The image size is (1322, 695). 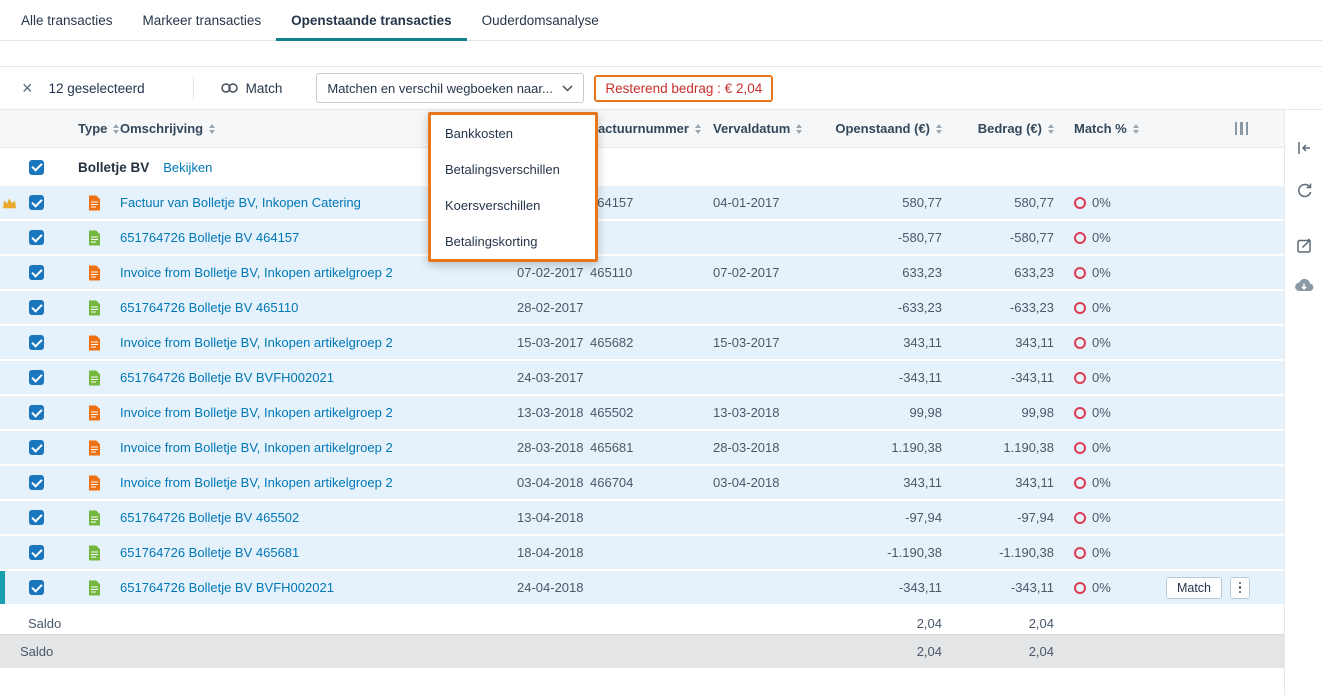 I want to click on tab-ouderdomsanalyse: Ouderdomsanalyse, so click(x=540, y=20).